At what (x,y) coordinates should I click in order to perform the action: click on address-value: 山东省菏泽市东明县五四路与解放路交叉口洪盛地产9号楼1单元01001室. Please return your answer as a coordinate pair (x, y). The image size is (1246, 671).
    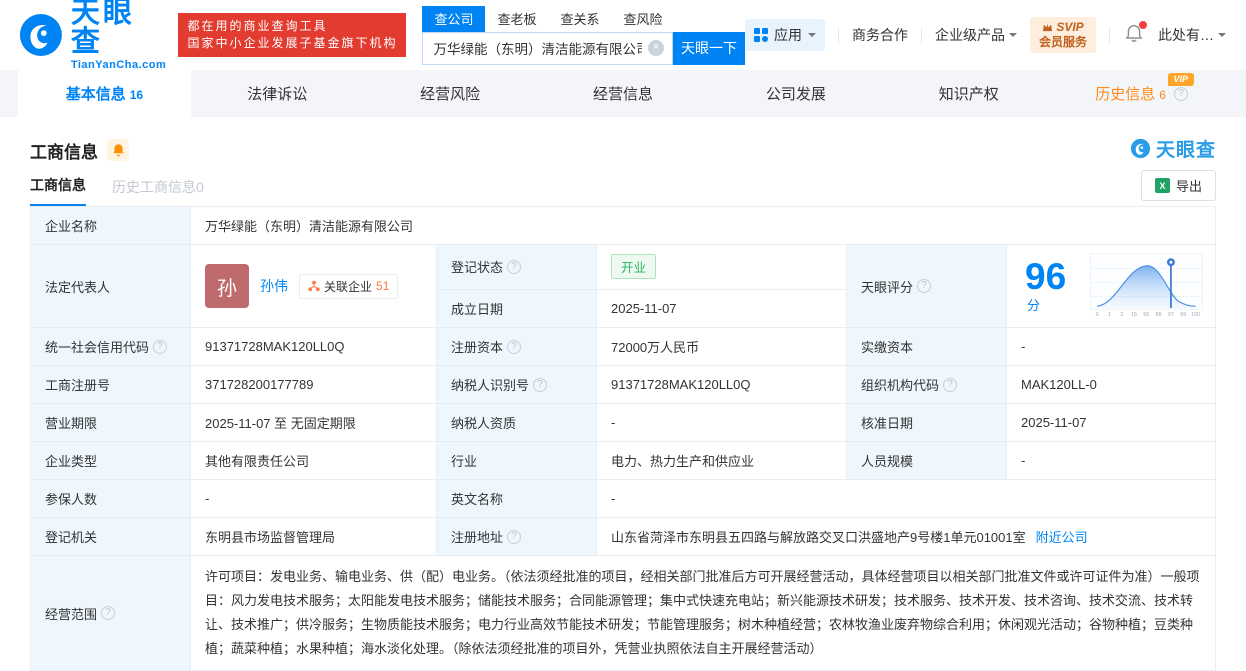
    Looking at the image, I should click on (818, 537).